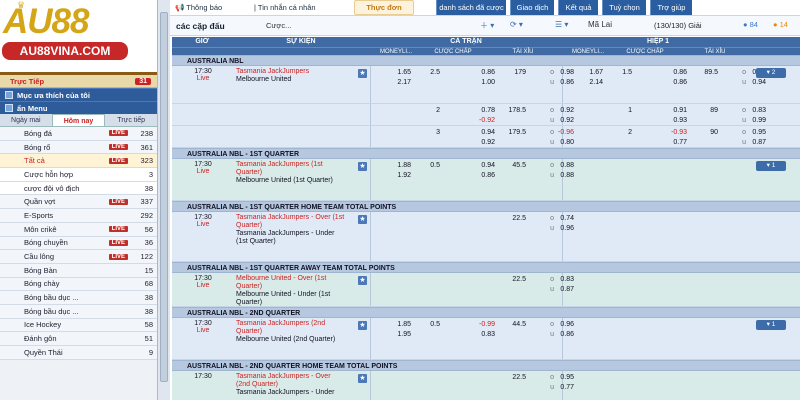  I want to click on league-count: (130/130) Giải, so click(678, 25).